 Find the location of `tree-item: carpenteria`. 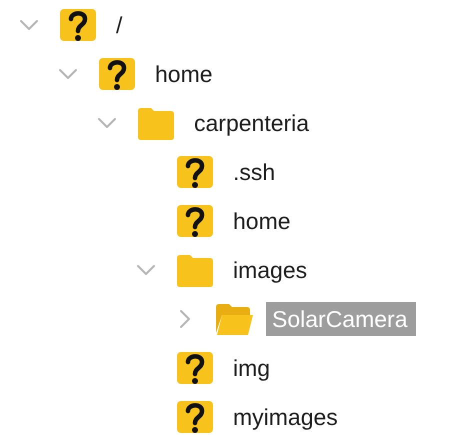

tree-item: carpenteria is located at coordinates (252, 123).